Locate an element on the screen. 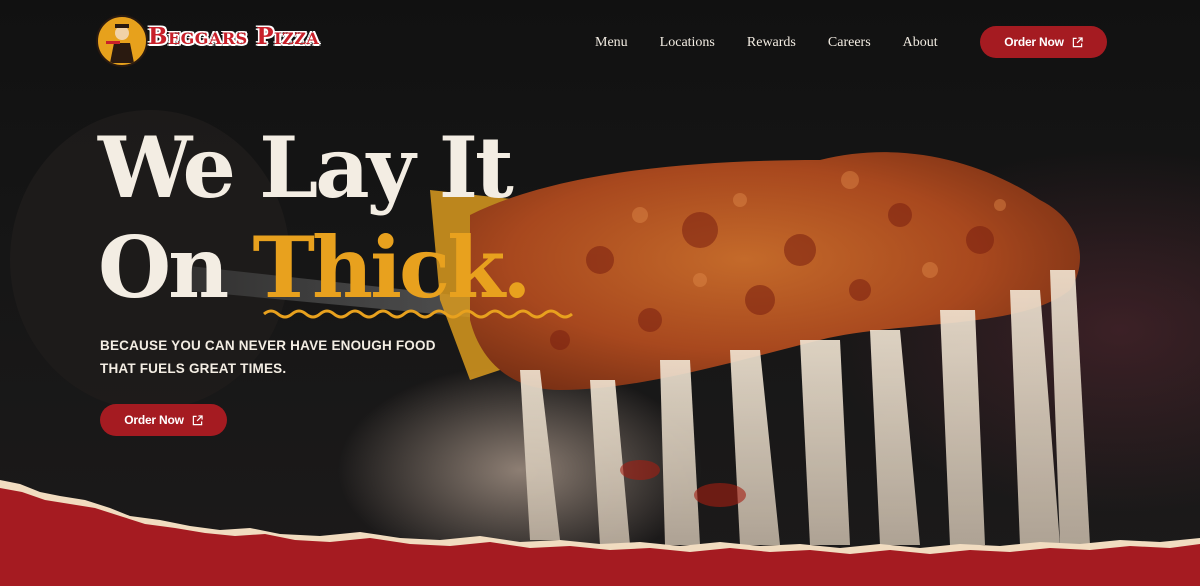 Image resolution: width=1200 pixels, height=586 pixels. nav-order-now-button: Order Now is located at coordinates (1043, 42).